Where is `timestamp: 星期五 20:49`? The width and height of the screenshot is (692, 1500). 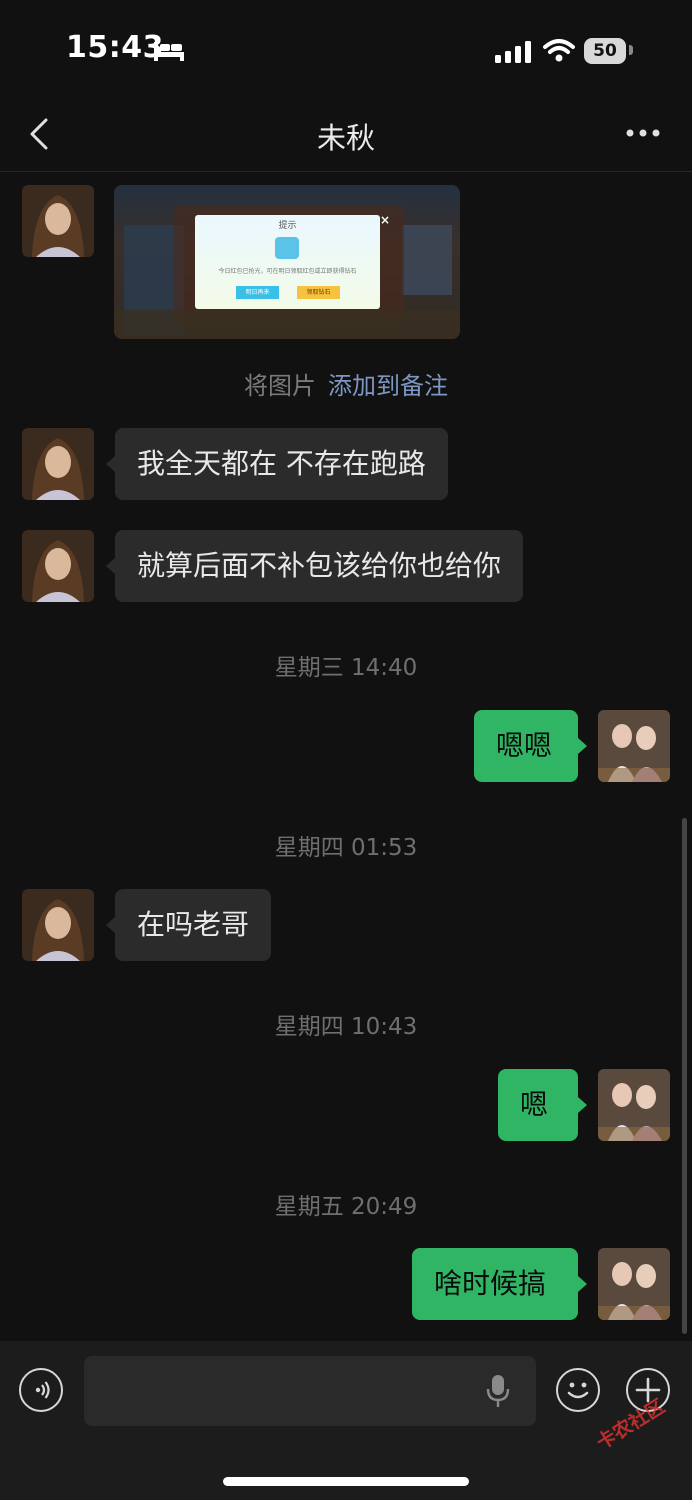 timestamp: 星期五 20:49 is located at coordinates (346, 1207).